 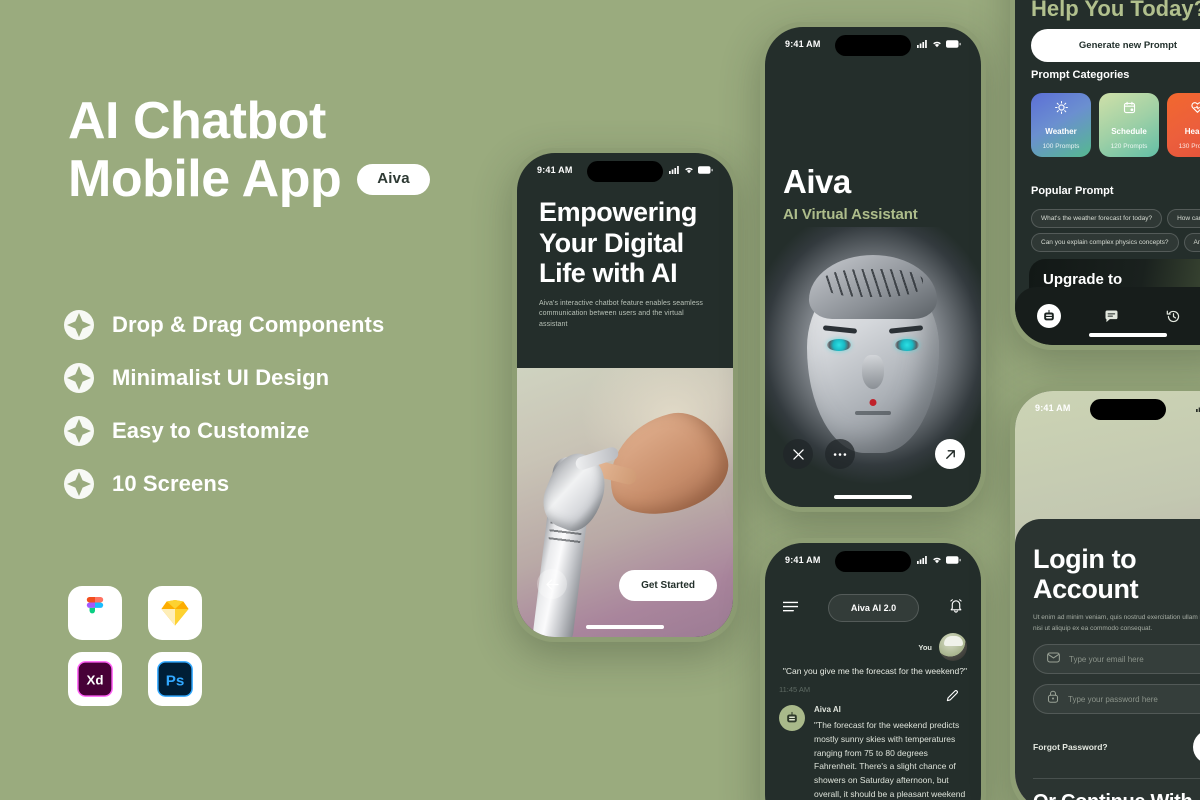 I want to click on aiva-title: Aiva, so click(x=817, y=181).